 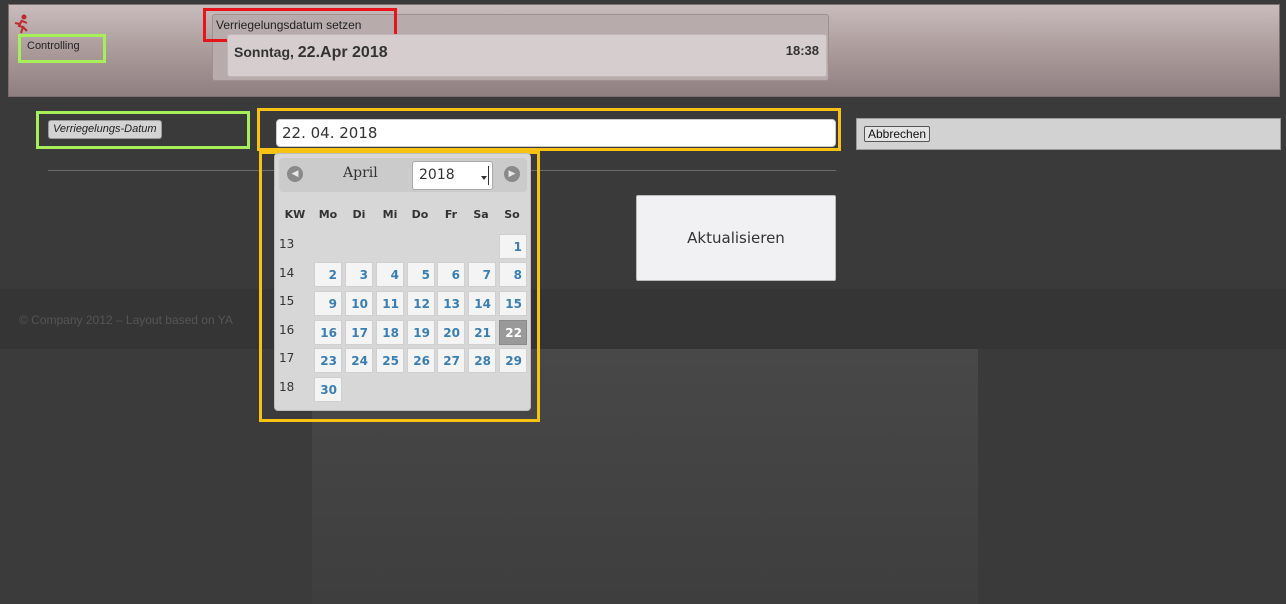 I want to click on day-cell: 12, so click(x=421, y=303).